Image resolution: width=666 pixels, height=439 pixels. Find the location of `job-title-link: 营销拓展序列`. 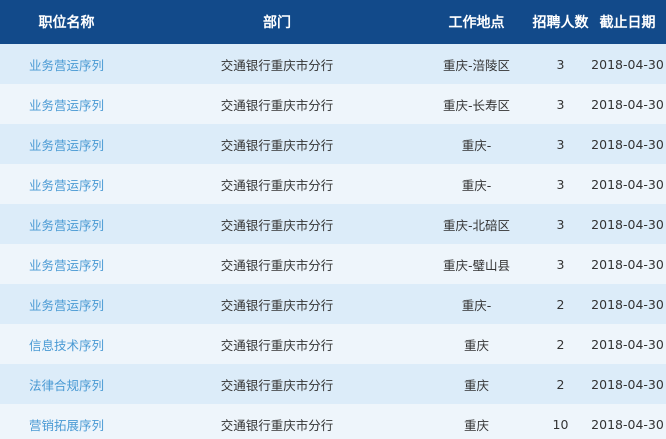

job-title-link: 营销拓展序列 is located at coordinates (66, 425).